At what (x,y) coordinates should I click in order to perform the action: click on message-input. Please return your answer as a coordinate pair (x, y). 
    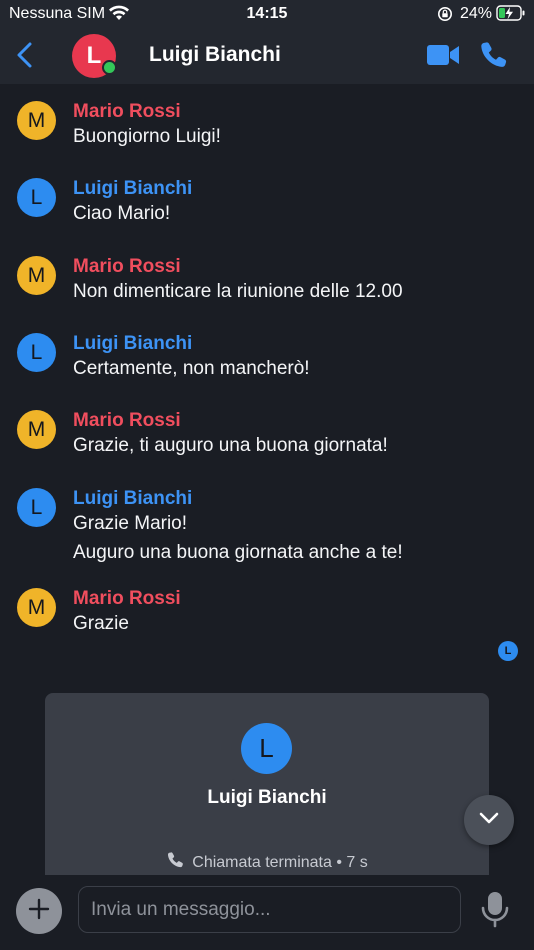
    Looking at the image, I should click on (269, 909).